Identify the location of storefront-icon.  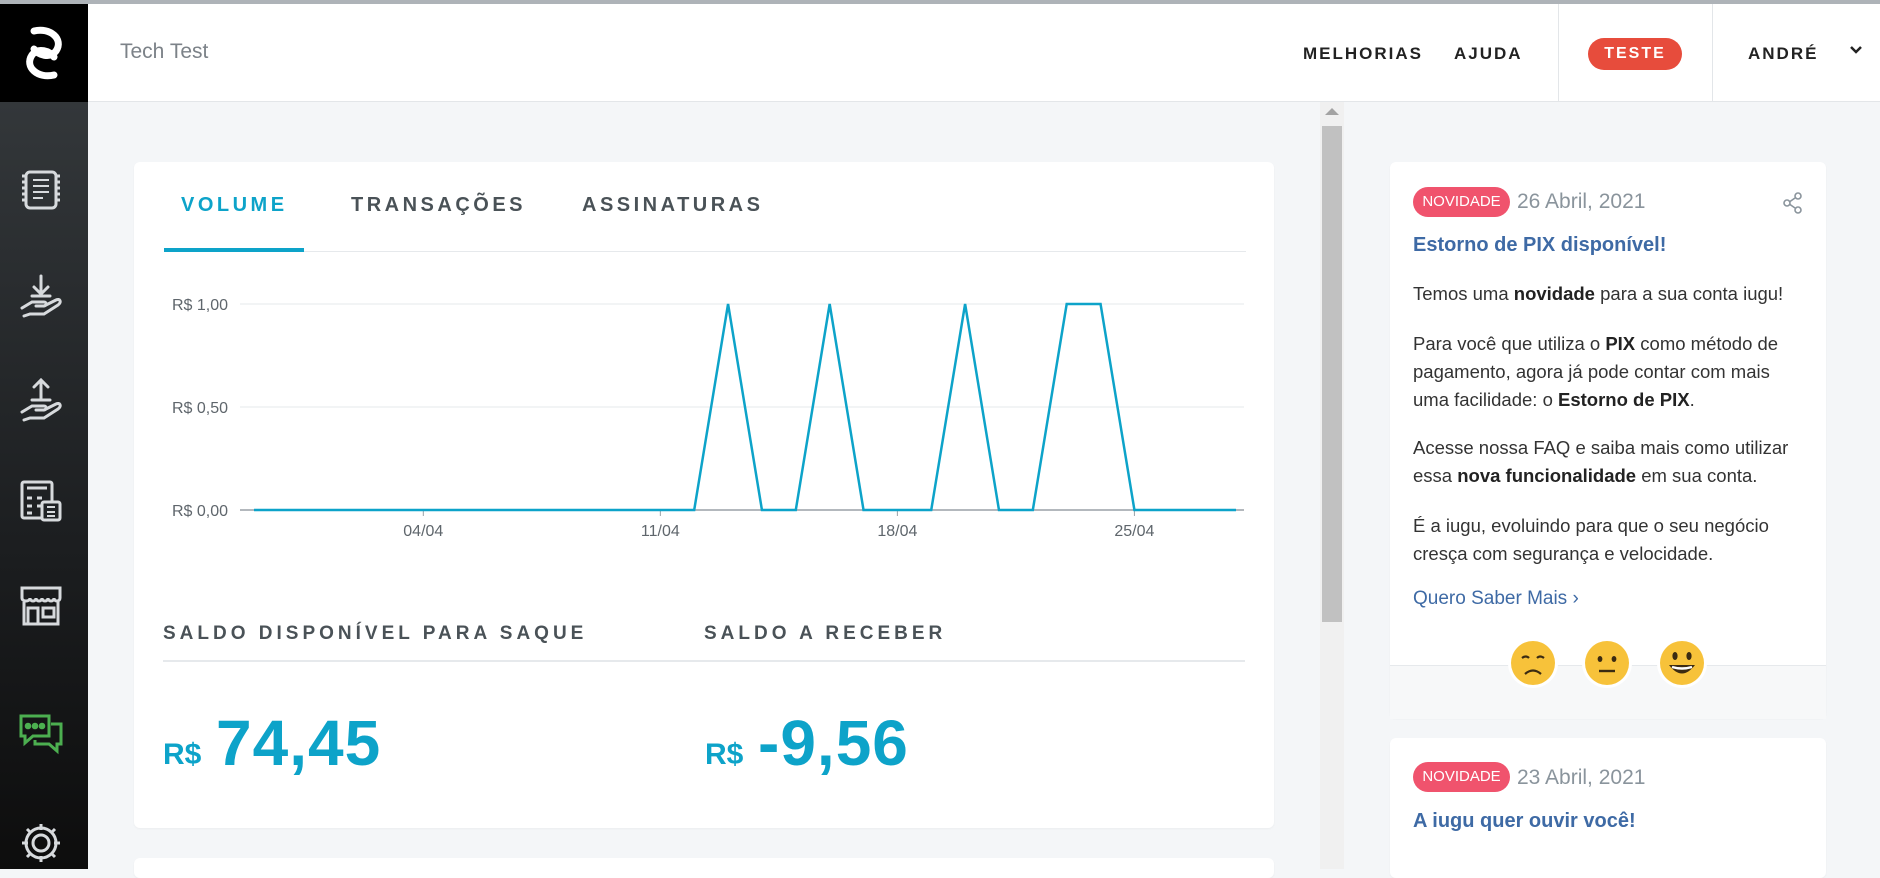
(41, 606).